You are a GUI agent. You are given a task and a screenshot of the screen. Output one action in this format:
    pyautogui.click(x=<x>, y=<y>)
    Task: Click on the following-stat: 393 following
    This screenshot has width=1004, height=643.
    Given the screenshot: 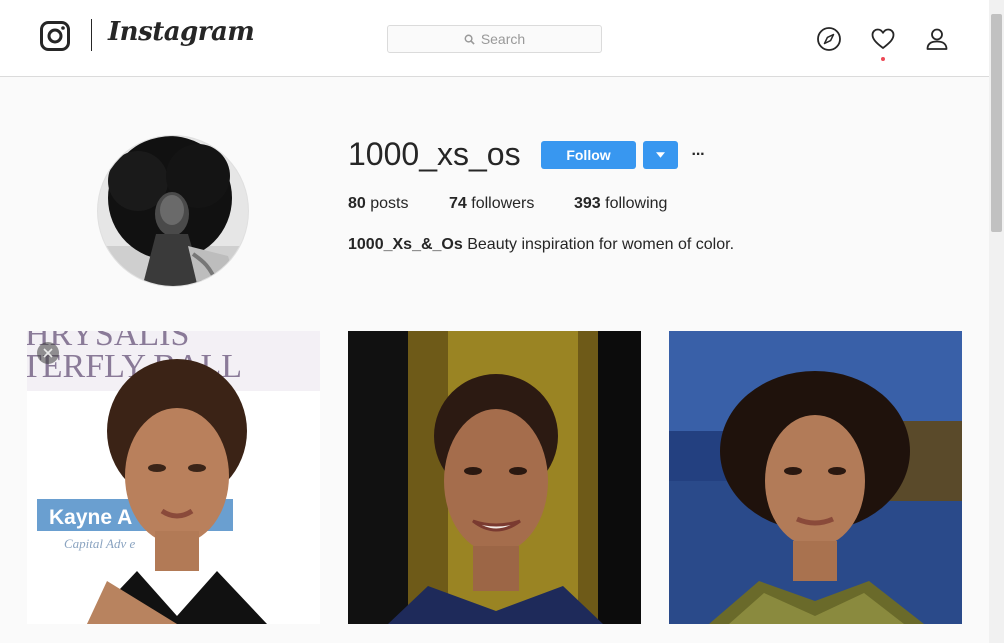 What is the action you would take?
    pyautogui.click(x=620, y=204)
    